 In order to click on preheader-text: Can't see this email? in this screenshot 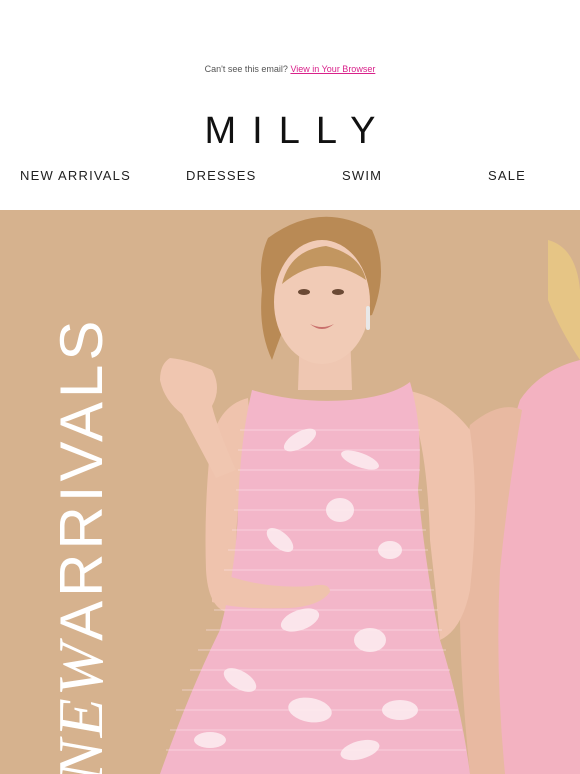, I will do `click(246, 69)`.